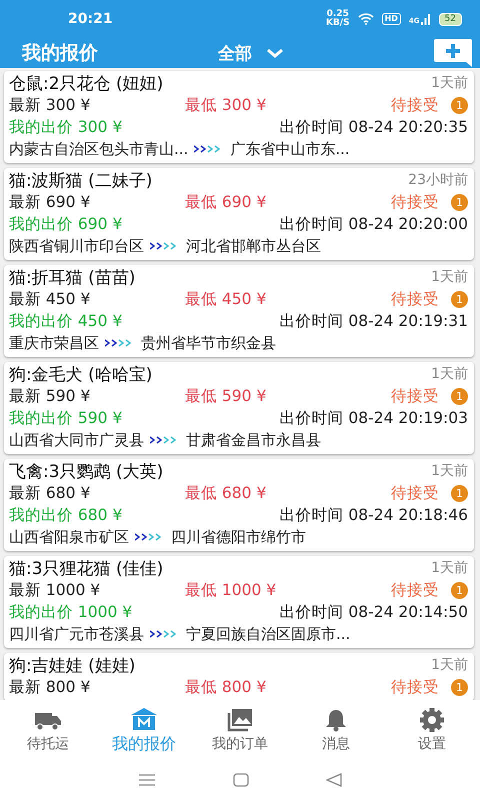  I want to click on latest-price: 最新 300 ¥, so click(50, 105).